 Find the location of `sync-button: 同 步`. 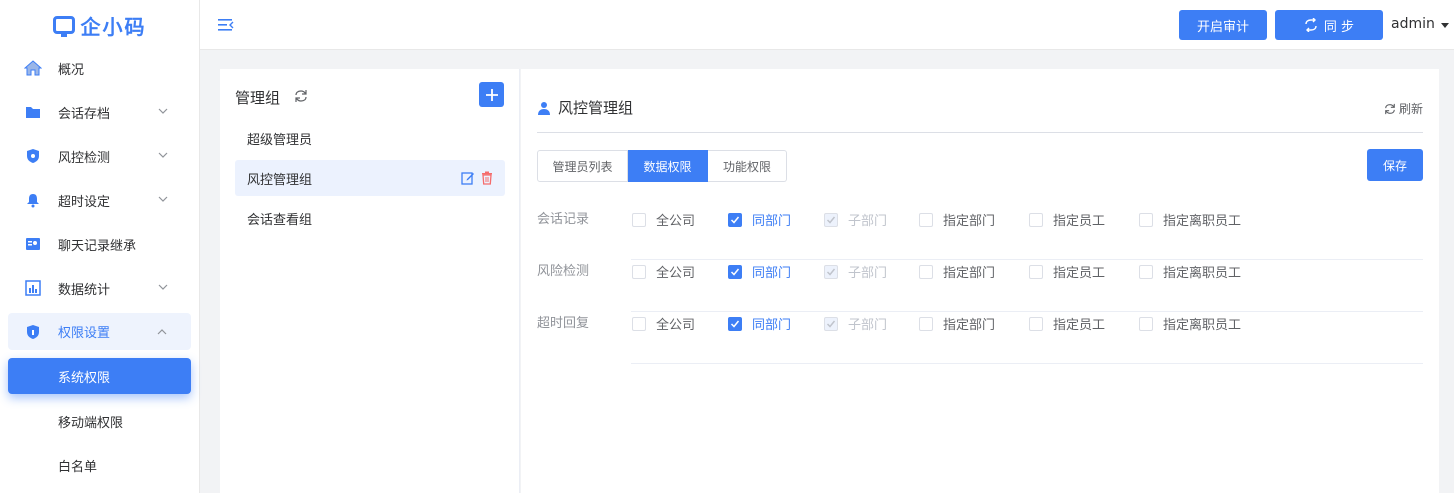

sync-button: 同 步 is located at coordinates (1329, 25).